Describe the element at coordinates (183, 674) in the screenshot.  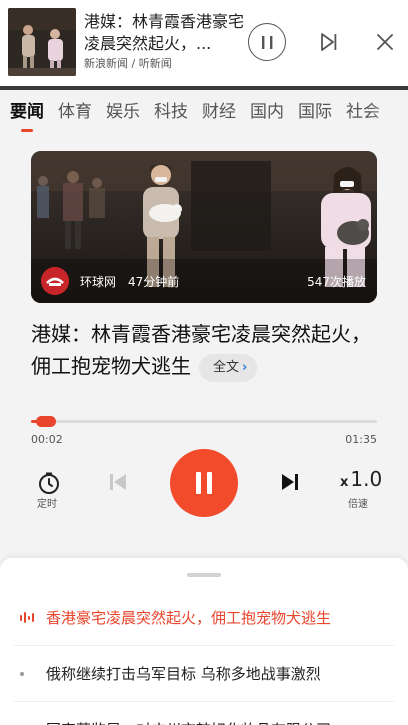
I see `playlist-item-title: 俄称继续打击乌军目标 乌称多地战事激烈` at that location.